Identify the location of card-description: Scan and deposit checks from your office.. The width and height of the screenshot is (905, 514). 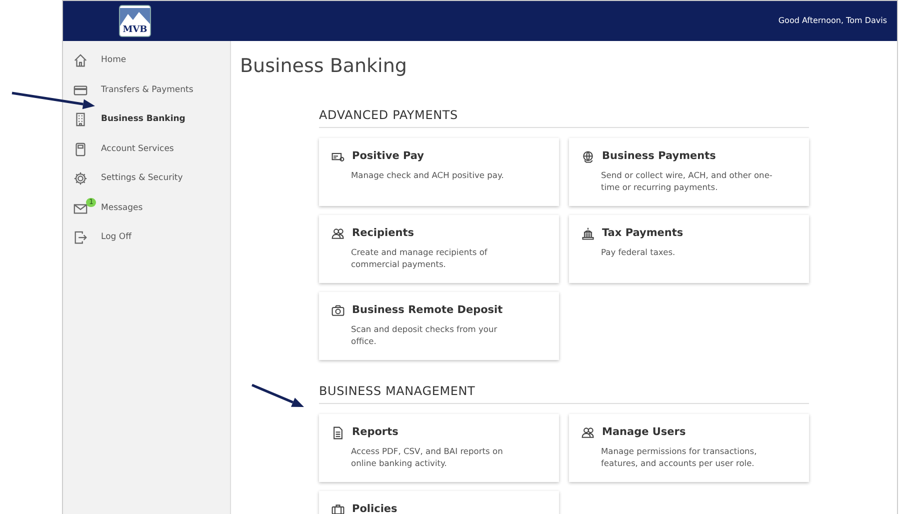
(424, 335).